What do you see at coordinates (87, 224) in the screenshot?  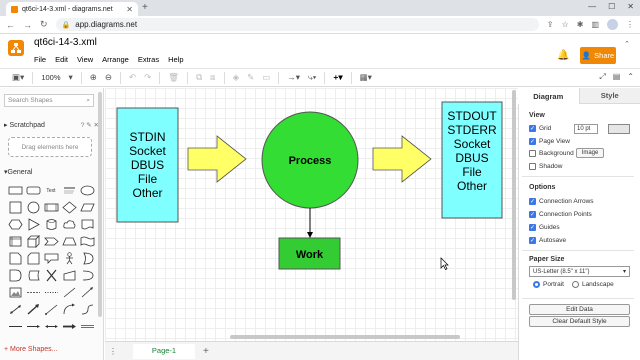 I see `shape-document` at bounding box center [87, 224].